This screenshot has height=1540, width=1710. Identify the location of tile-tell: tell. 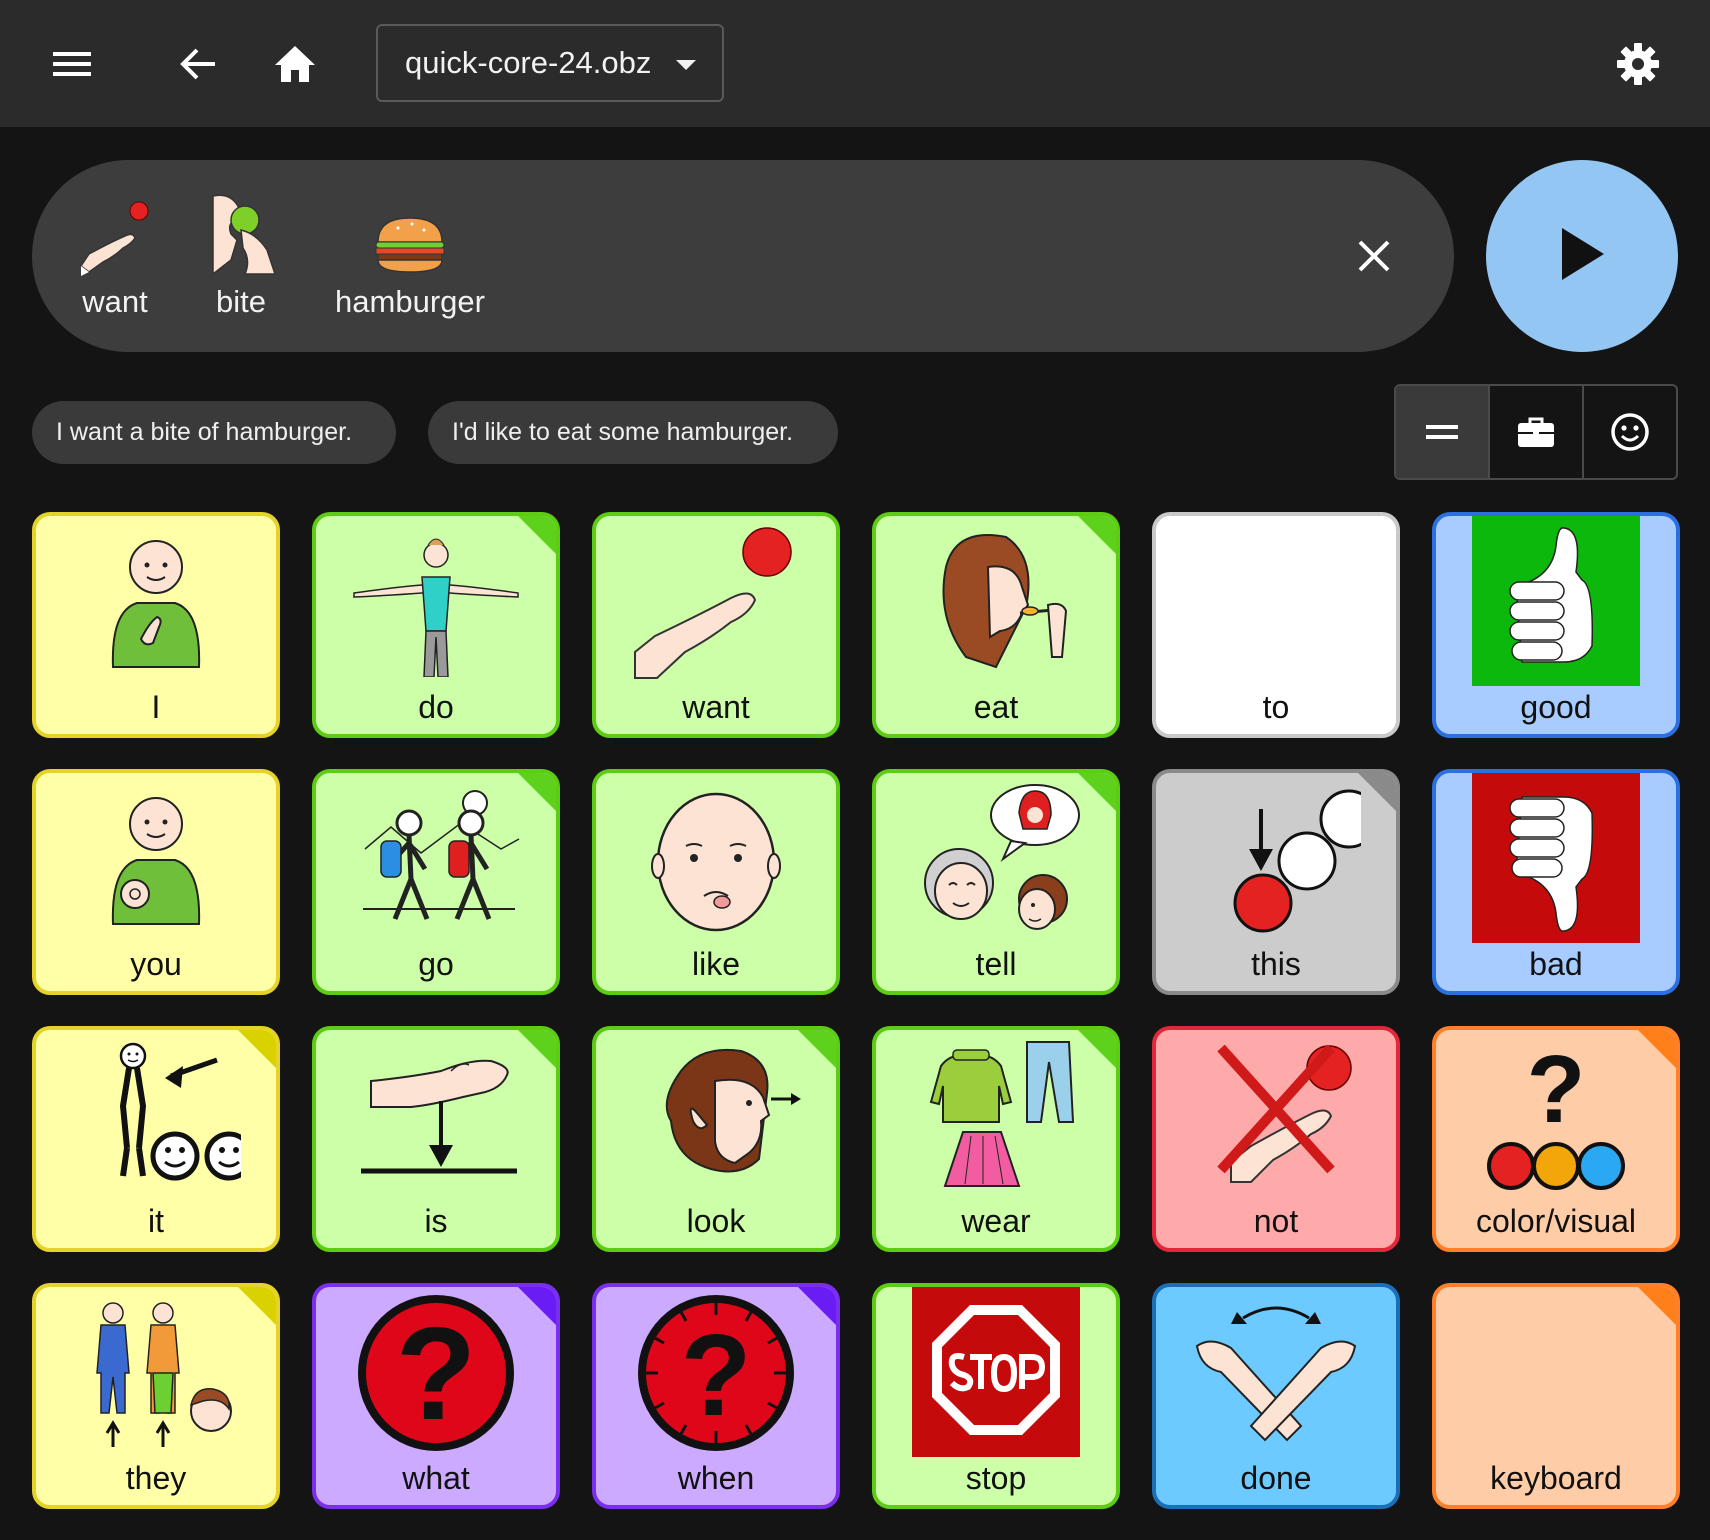
(996, 882).